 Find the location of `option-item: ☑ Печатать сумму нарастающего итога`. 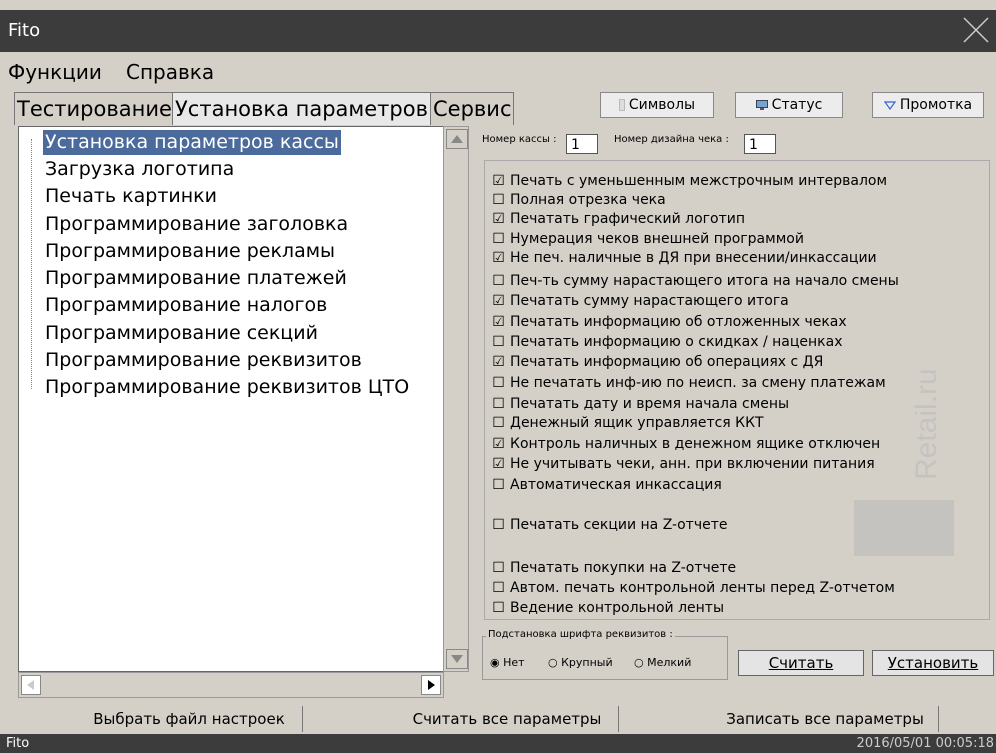

option-item: ☑ Печатать сумму нарастающего итога is located at coordinates (640, 301).